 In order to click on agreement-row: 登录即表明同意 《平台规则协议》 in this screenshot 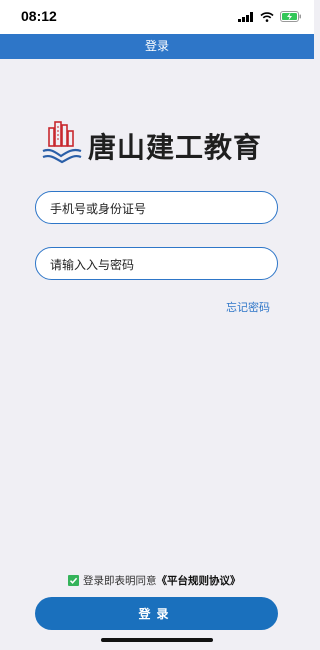, I will do `click(154, 580)`.